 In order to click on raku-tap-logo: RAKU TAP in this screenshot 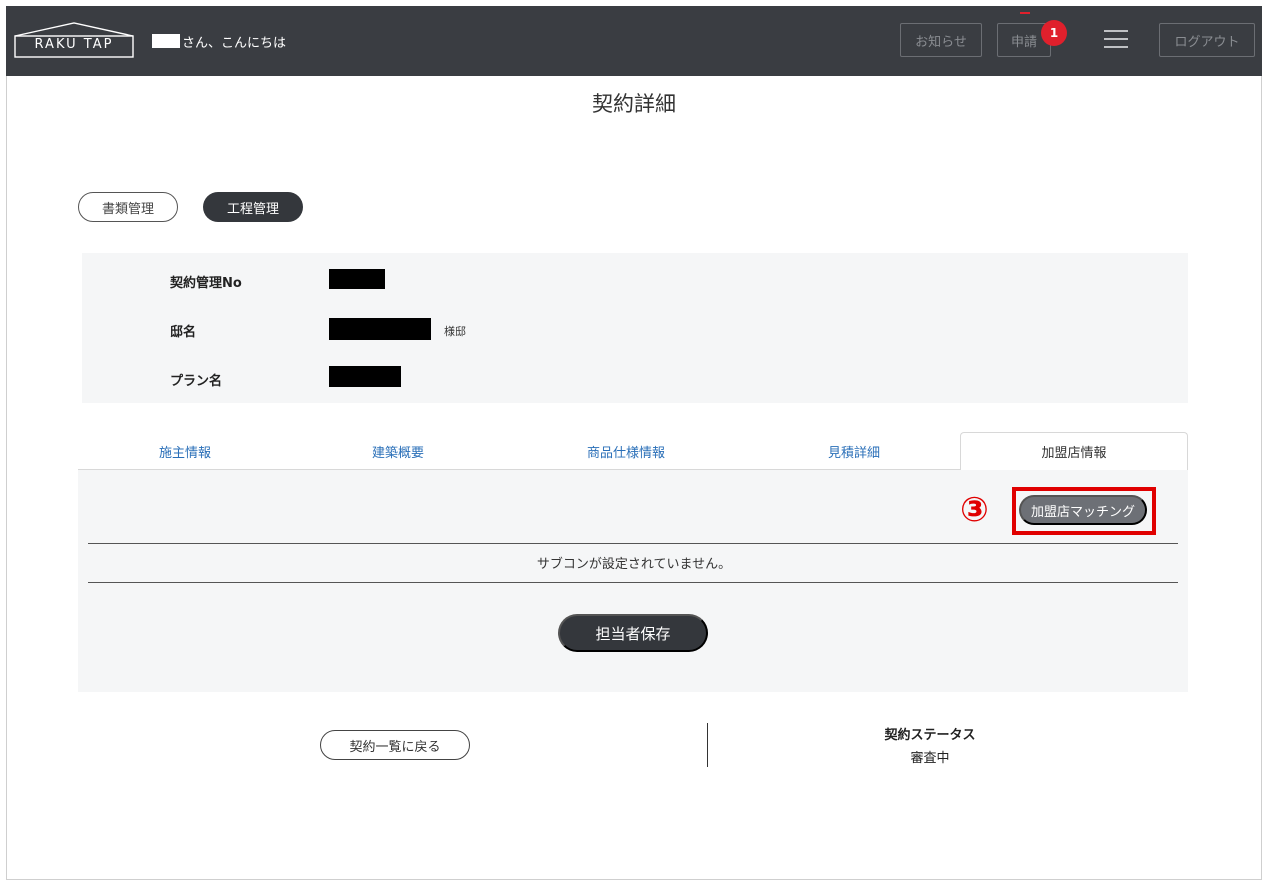, I will do `click(74, 40)`.